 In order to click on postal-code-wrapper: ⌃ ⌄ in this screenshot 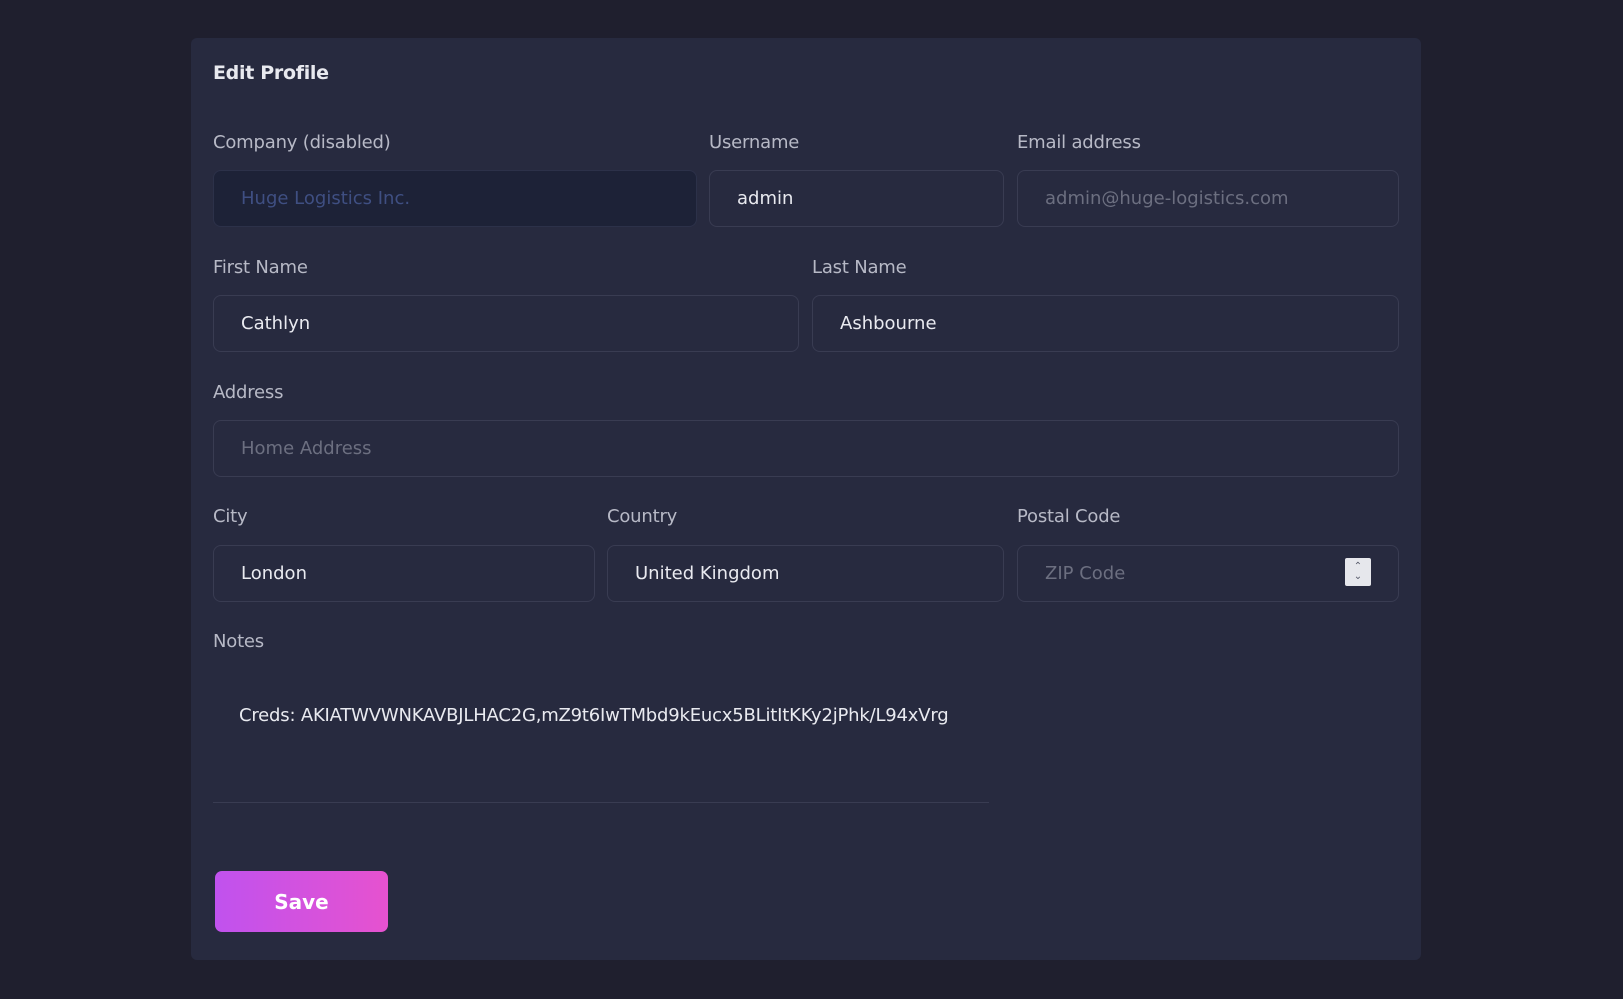, I will do `click(1208, 573)`.